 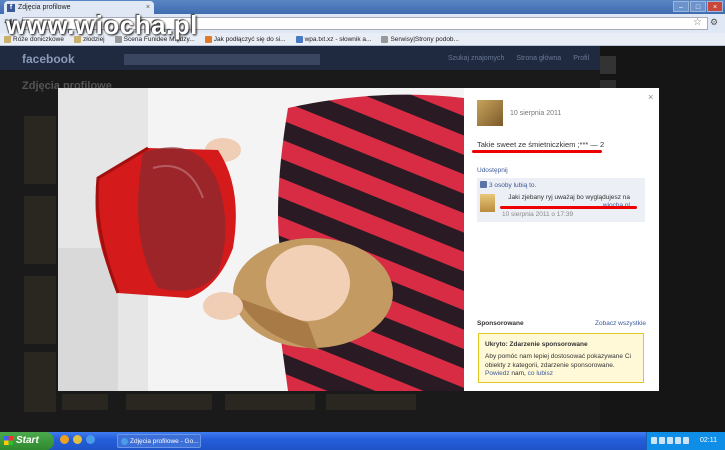 What do you see at coordinates (8, 440) in the screenshot?
I see `windows-flag-icon` at bounding box center [8, 440].